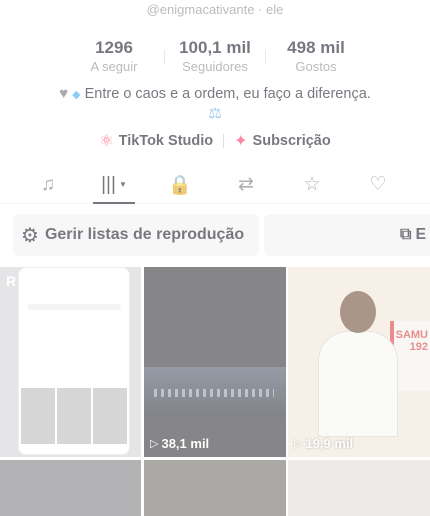  What do you see at coordinates (329, 443) in the screenshot?
I see `view-count-value: 19,9 mil` at bounding box center [329, 443].